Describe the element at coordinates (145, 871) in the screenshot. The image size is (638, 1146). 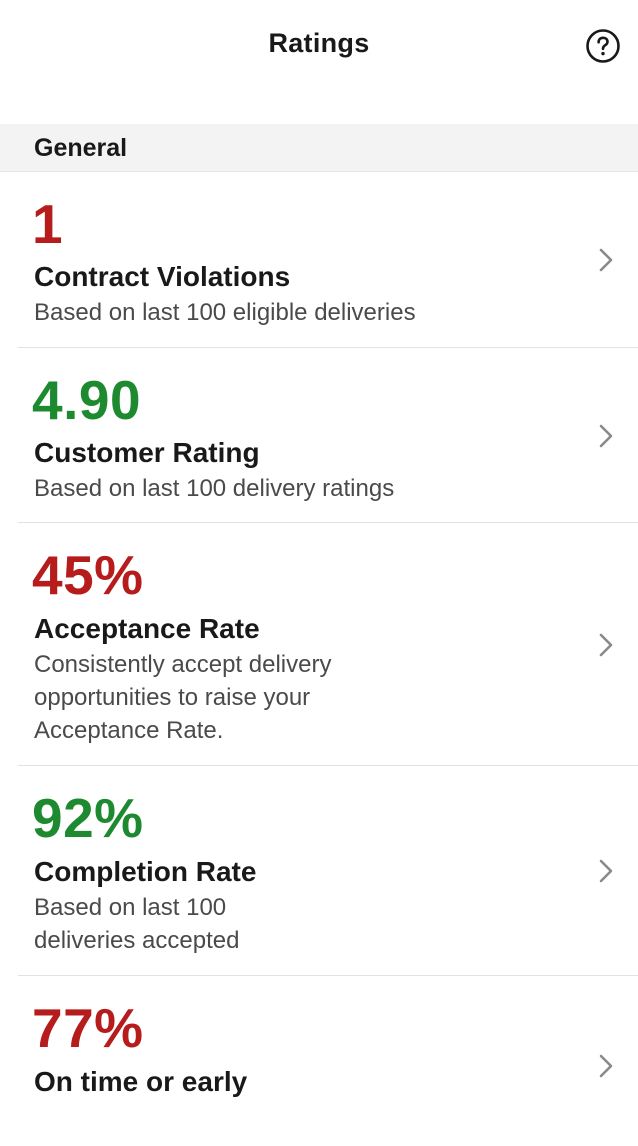
I see `completion-rate-title: Completion Rate` at that location.